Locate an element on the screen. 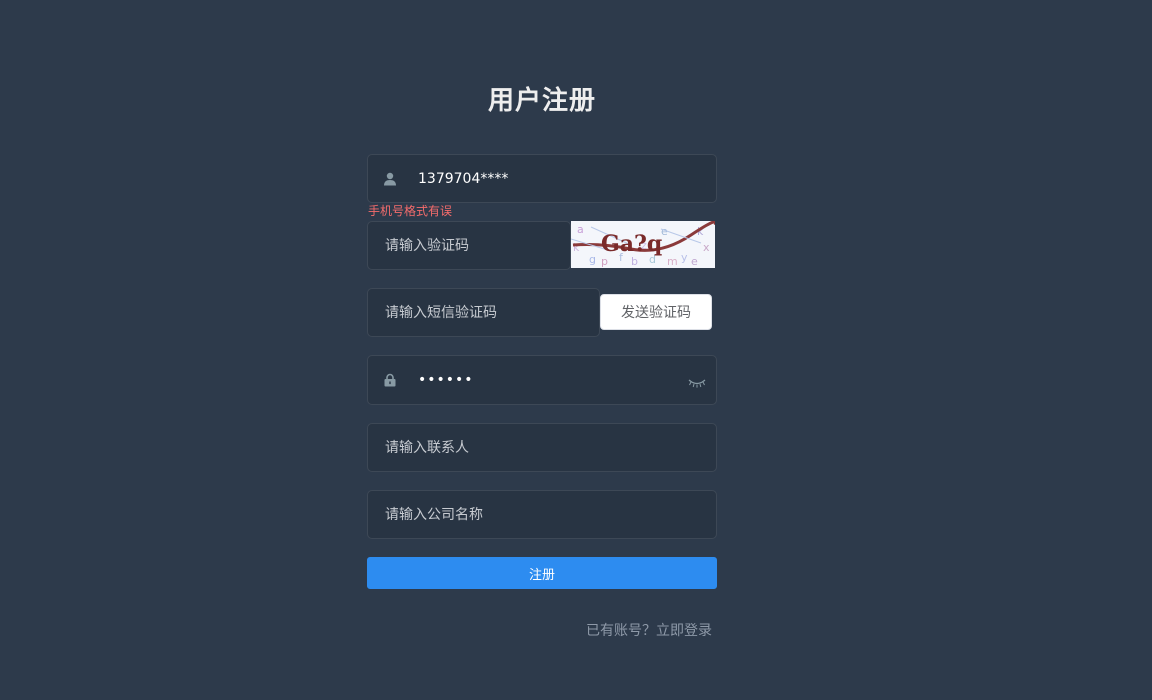 The height and width of the screenshot is (700, 1152). company-field is located at coordinates (542, 514).